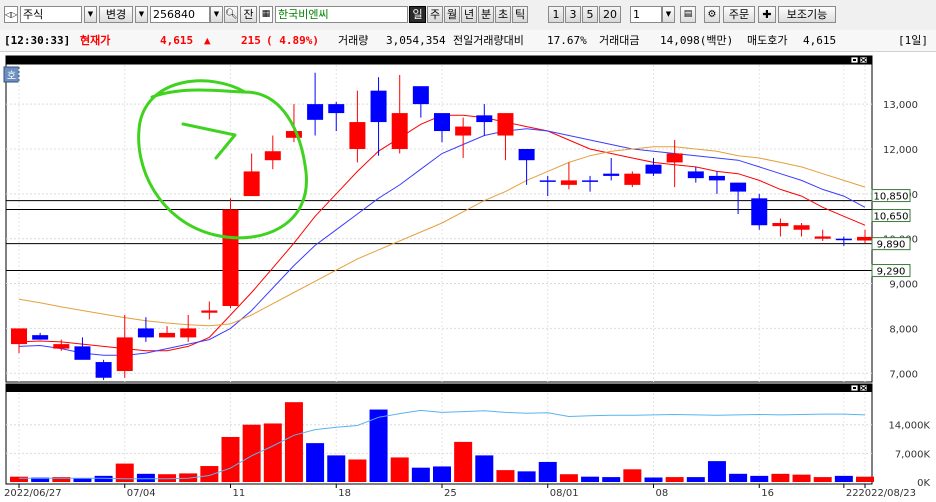 The height and width of the screenshot is (502, 936). Describe the element at coordinates (435, 14) in the screenshot. I see `period-week-tab: 주` at that location.